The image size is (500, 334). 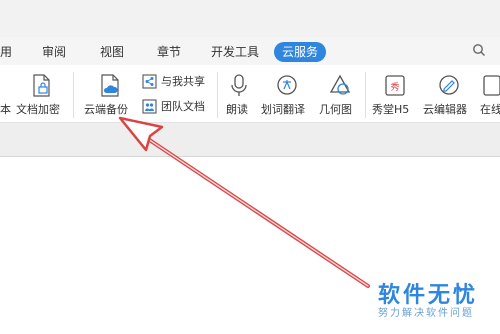 What do you see at coordinates (54, 52) in the screenshot?
I see `tab-review: 审阅` at bounding box center [54, 52].